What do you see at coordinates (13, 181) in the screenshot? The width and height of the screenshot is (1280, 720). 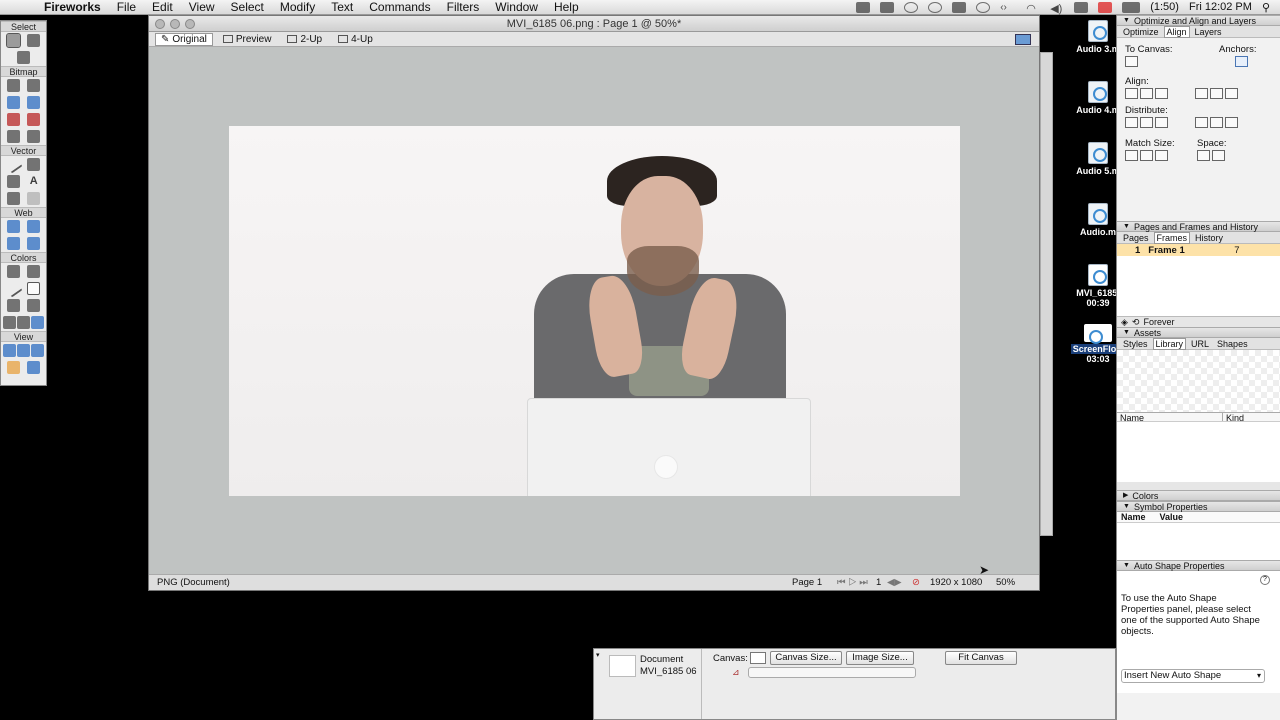 I see `rectangle-tool-icon` at bounding box center [13, 181].